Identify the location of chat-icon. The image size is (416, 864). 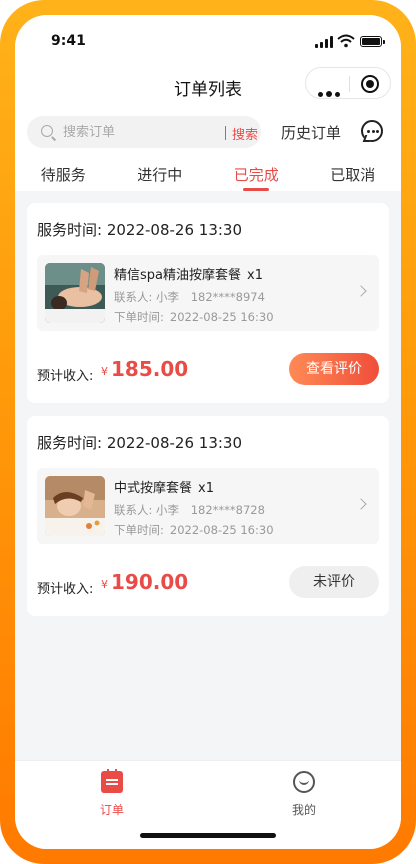
(372, 131).